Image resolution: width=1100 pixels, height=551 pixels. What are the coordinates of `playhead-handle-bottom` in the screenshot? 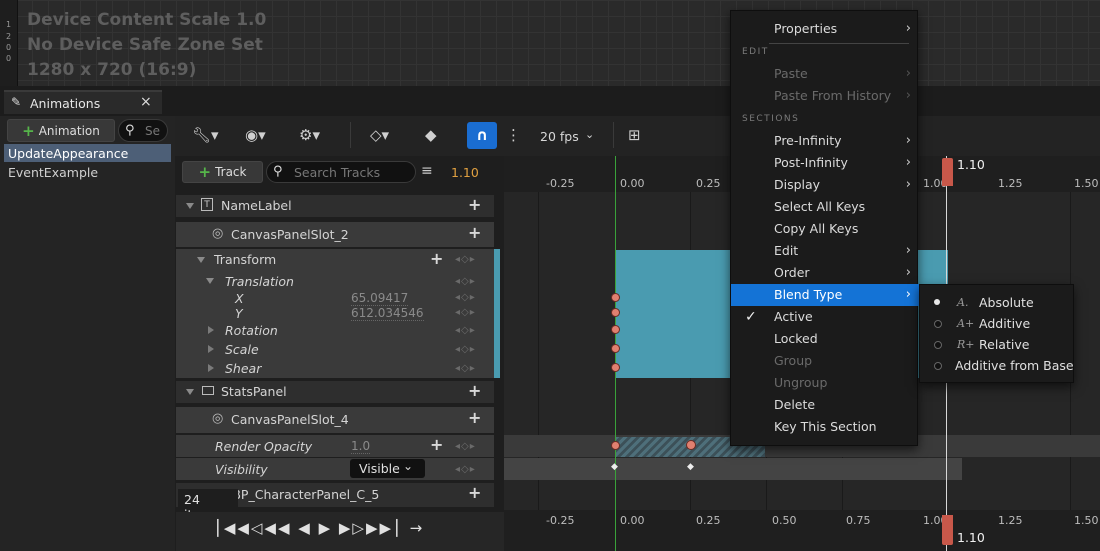 It's located at (947, 530).